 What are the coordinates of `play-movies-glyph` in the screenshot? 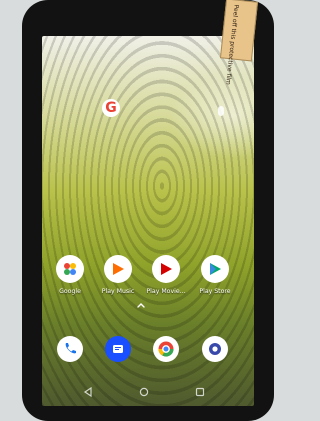 It's located at (166, 269).